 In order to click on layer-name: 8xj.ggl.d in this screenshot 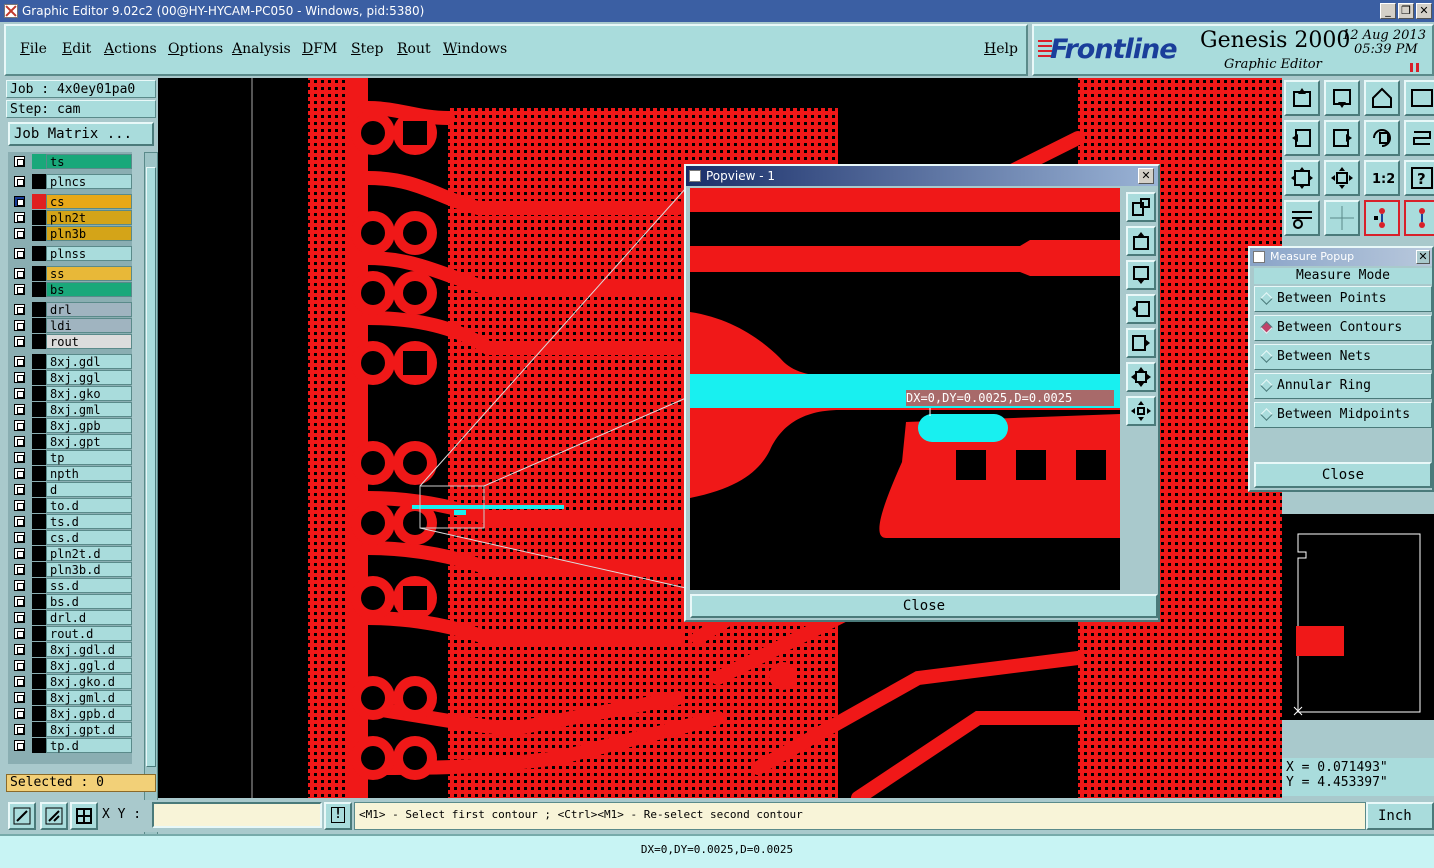, I will do `click(89, 665)`.